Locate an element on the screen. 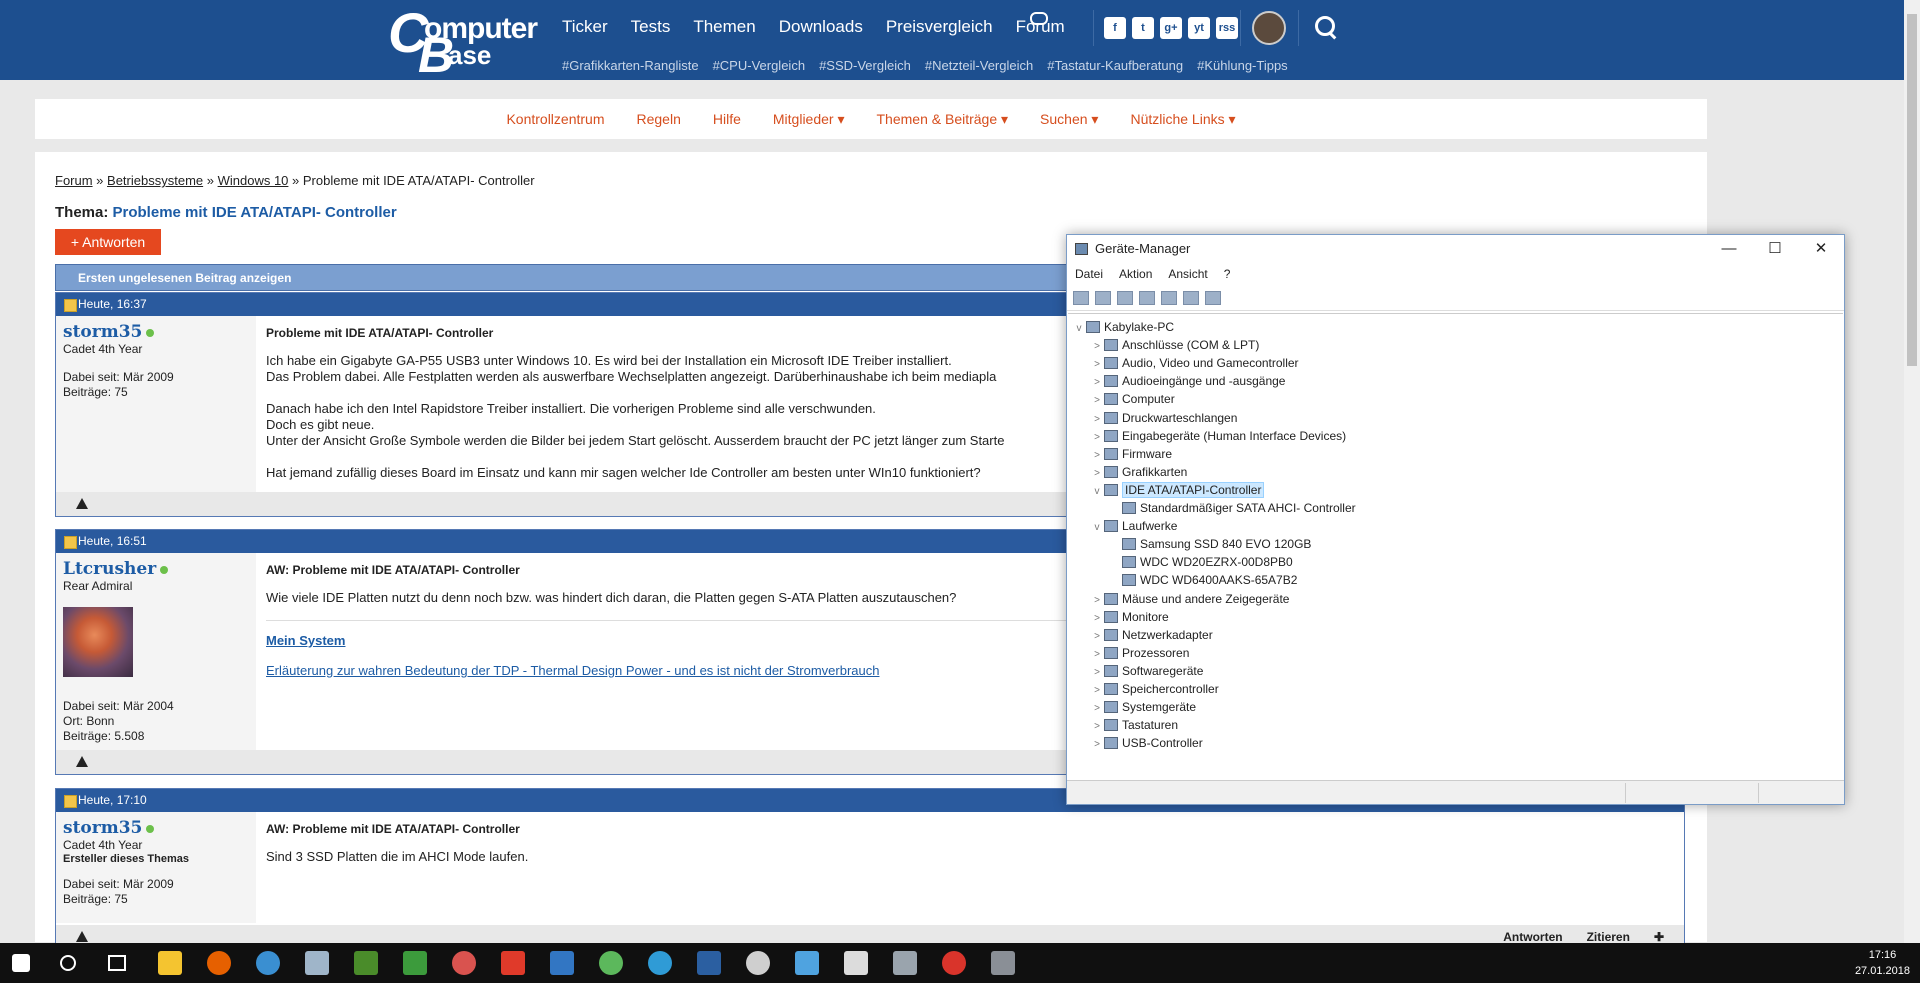 The height and width of the screenshot is (983, 1920). tree-item: > Firmware is located at coordinates (1131, 454).